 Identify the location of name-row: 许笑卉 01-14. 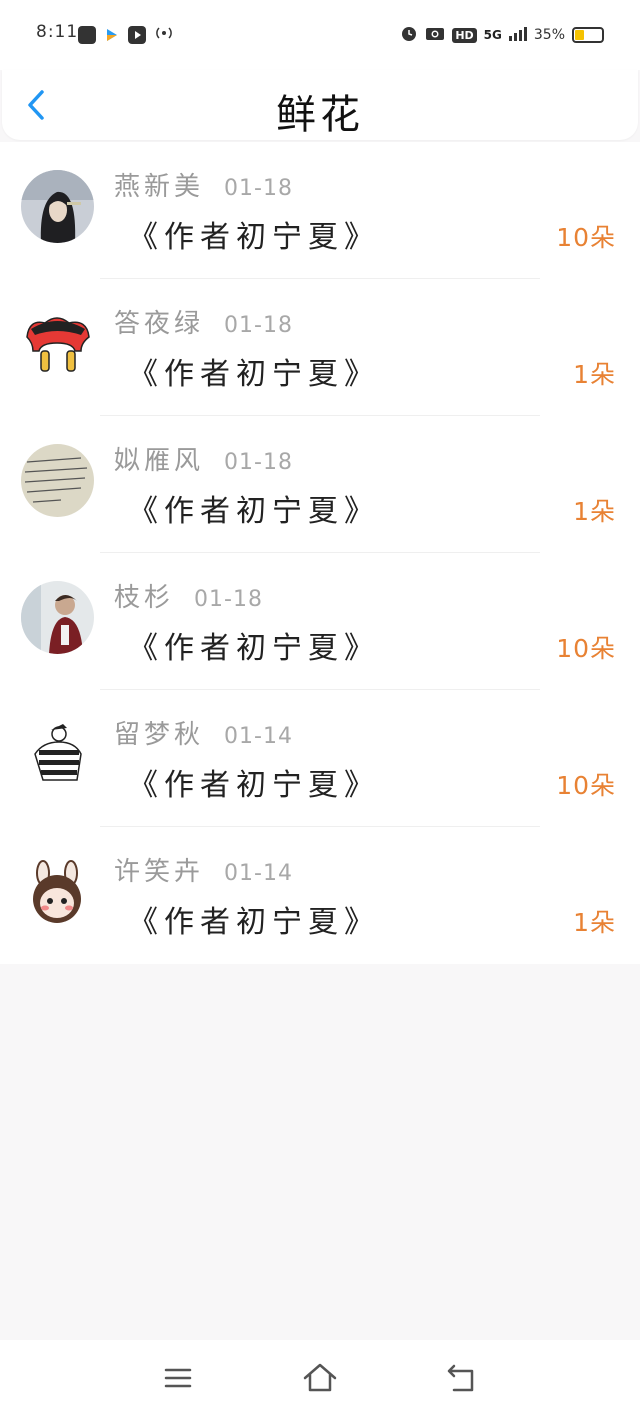
(203, 869).